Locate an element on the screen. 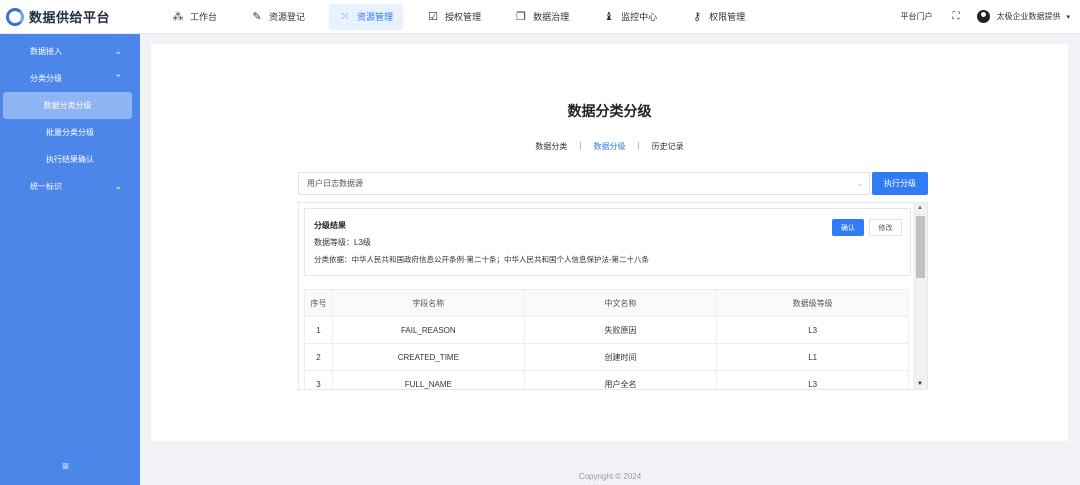  table-row: 3 FULL_NAME 用户全名 L3 is located at coordinates (606, 379).